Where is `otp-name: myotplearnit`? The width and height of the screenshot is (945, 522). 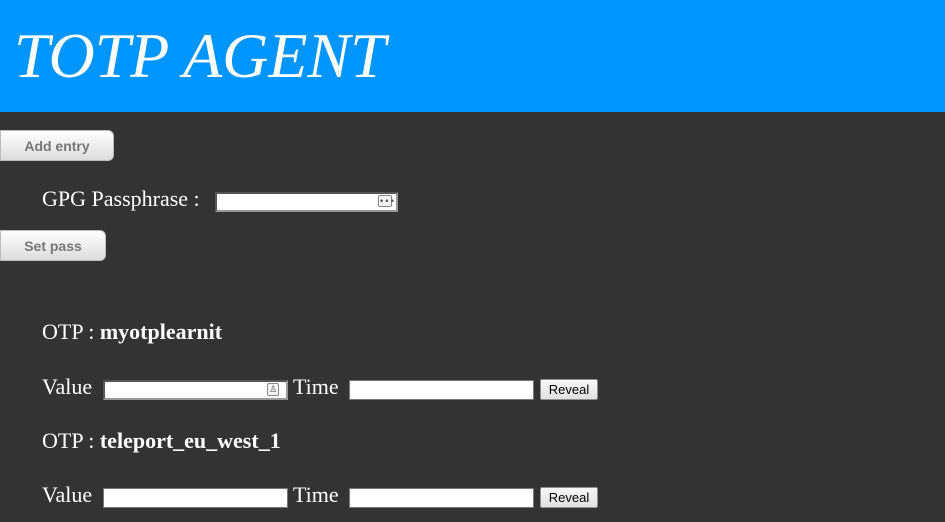 otp-name: myotplearnit is located at coordinates (161, 331).